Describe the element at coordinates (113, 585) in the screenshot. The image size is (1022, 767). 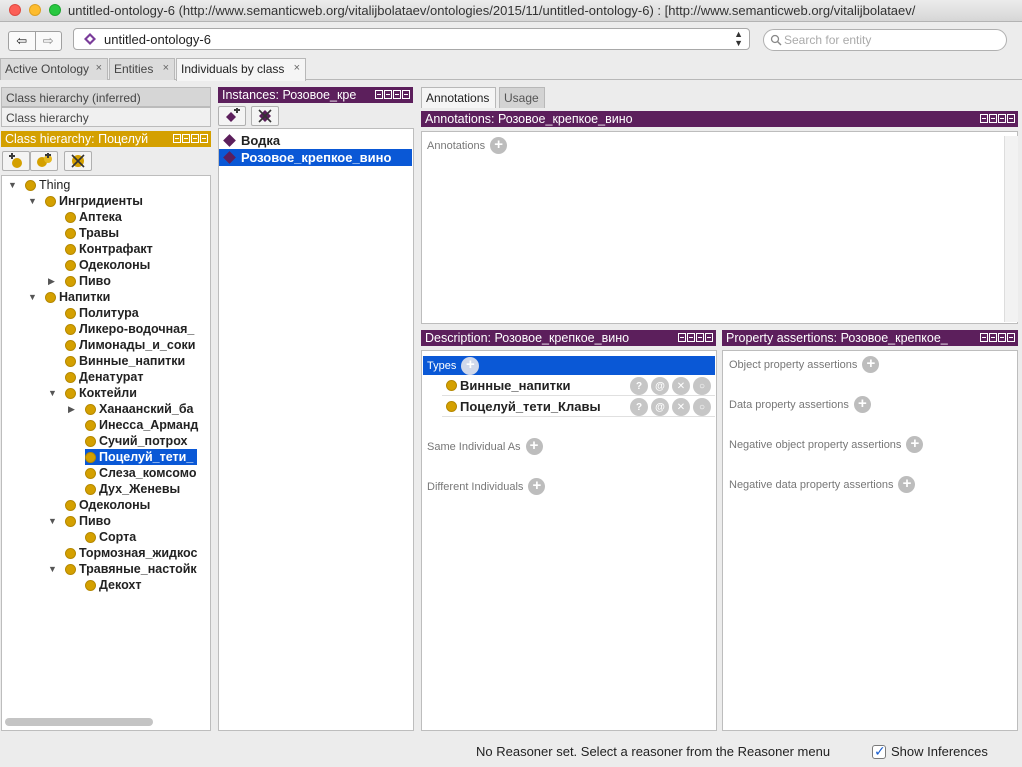
I see `class-tree-item: Декохт` at that location.